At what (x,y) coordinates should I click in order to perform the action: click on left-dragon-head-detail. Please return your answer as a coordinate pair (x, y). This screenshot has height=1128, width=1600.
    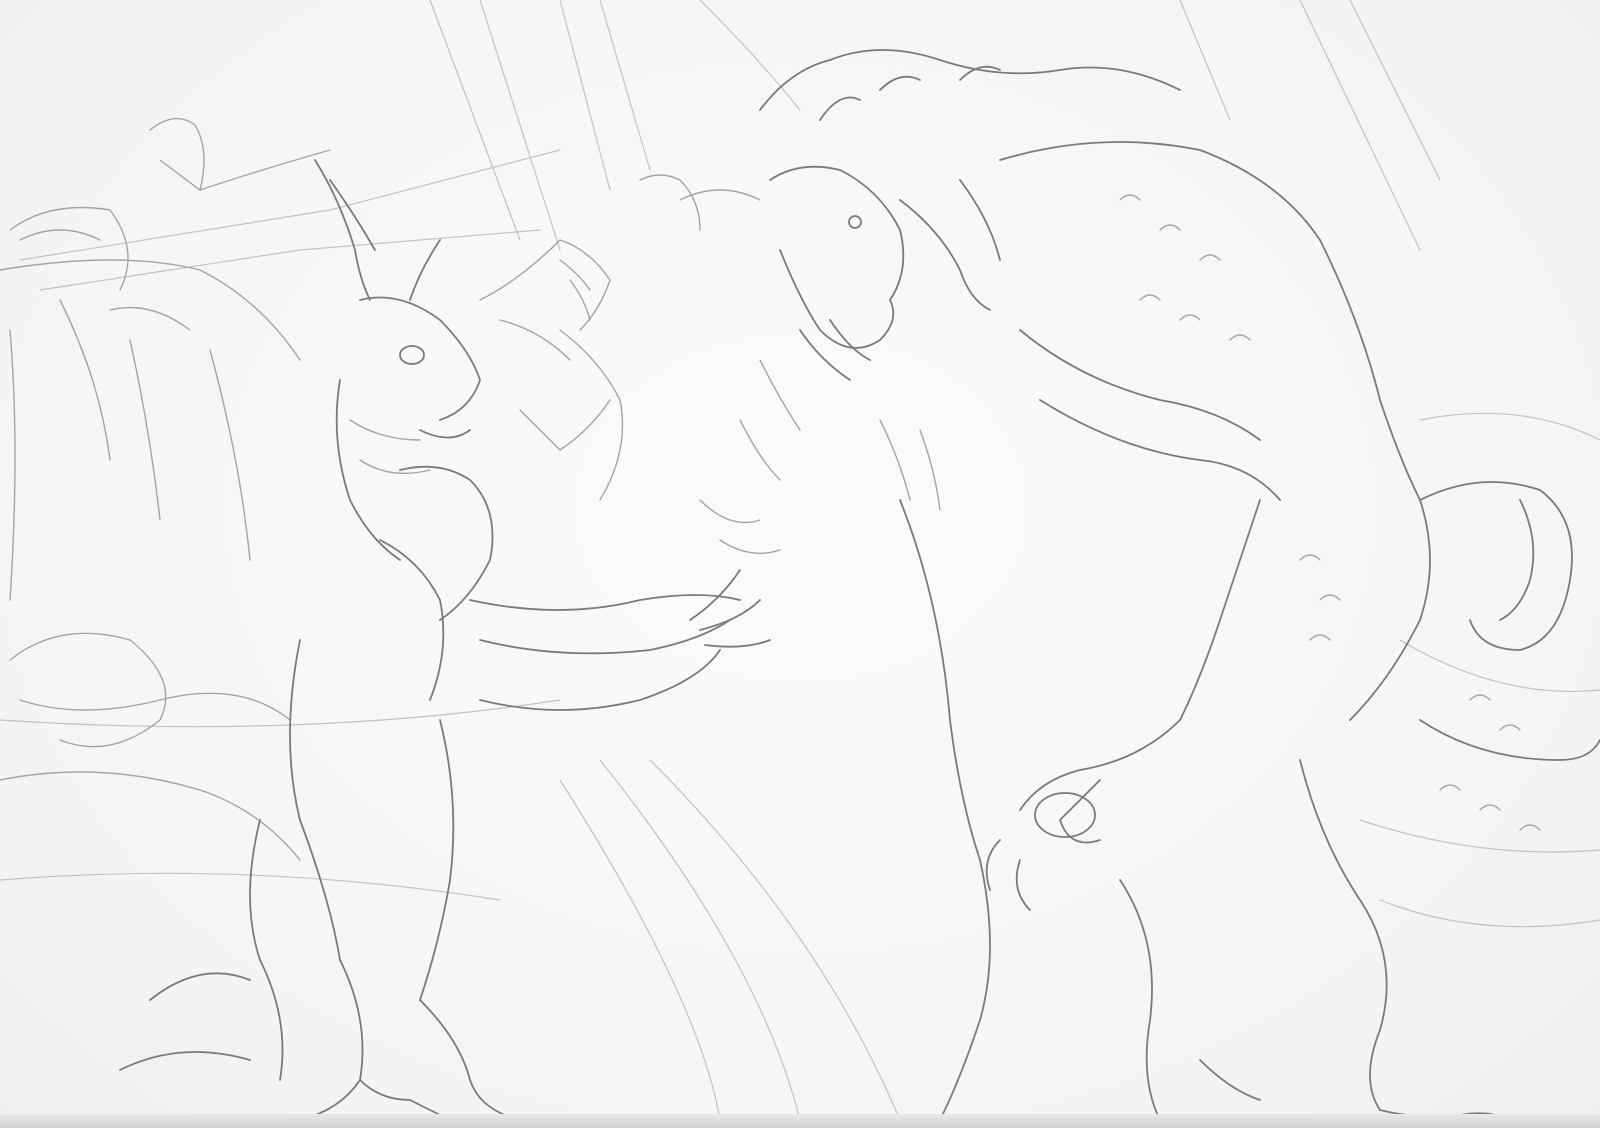
    Looking at the image, I should click on (486, 370).